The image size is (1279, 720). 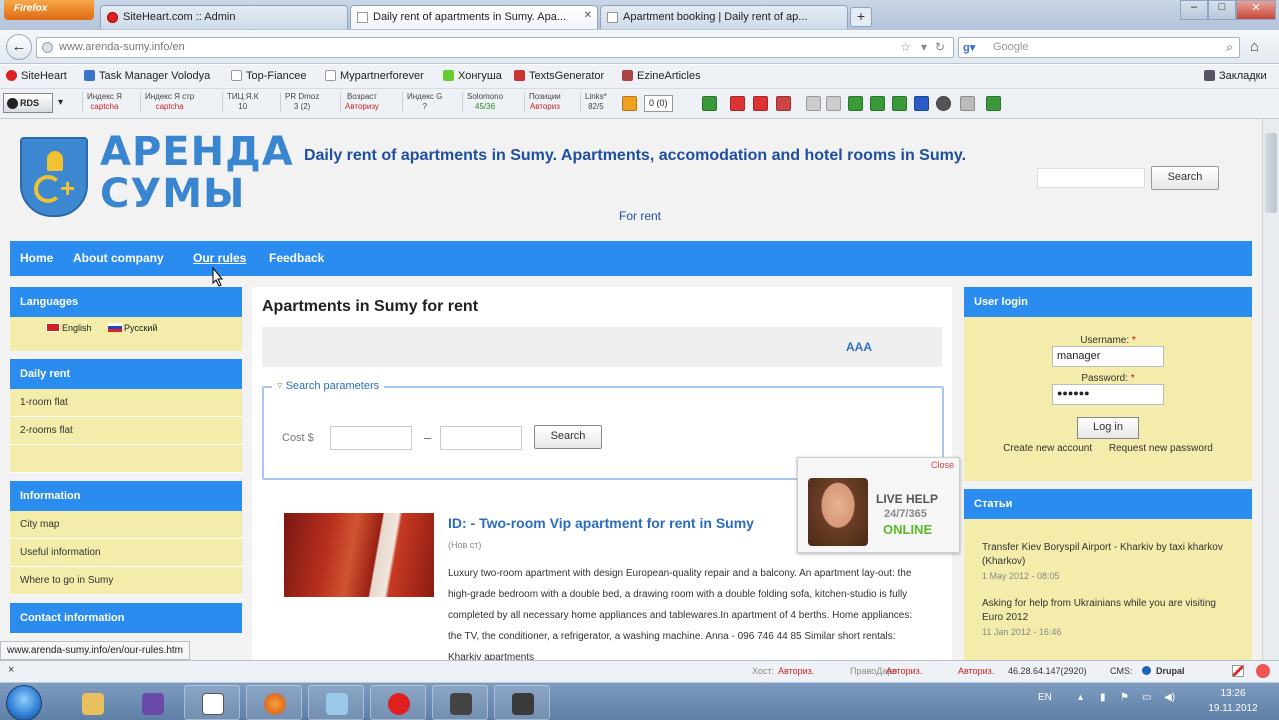 I want to click on search-icon: ⌕, so click(x=1229, y=47).